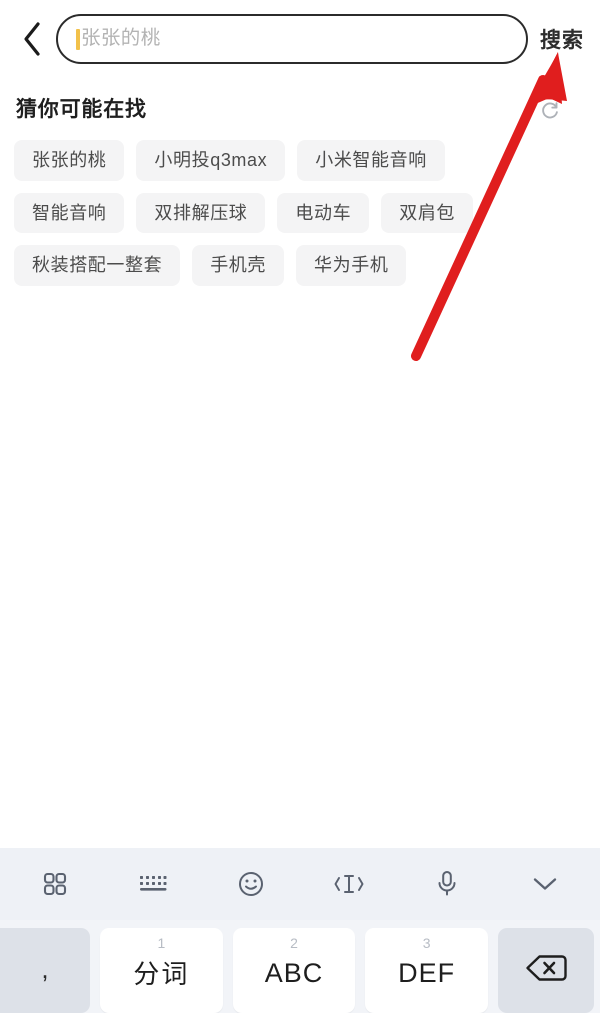  I want to click on search-header: 张张的桃 搜索, so click(300, 39).